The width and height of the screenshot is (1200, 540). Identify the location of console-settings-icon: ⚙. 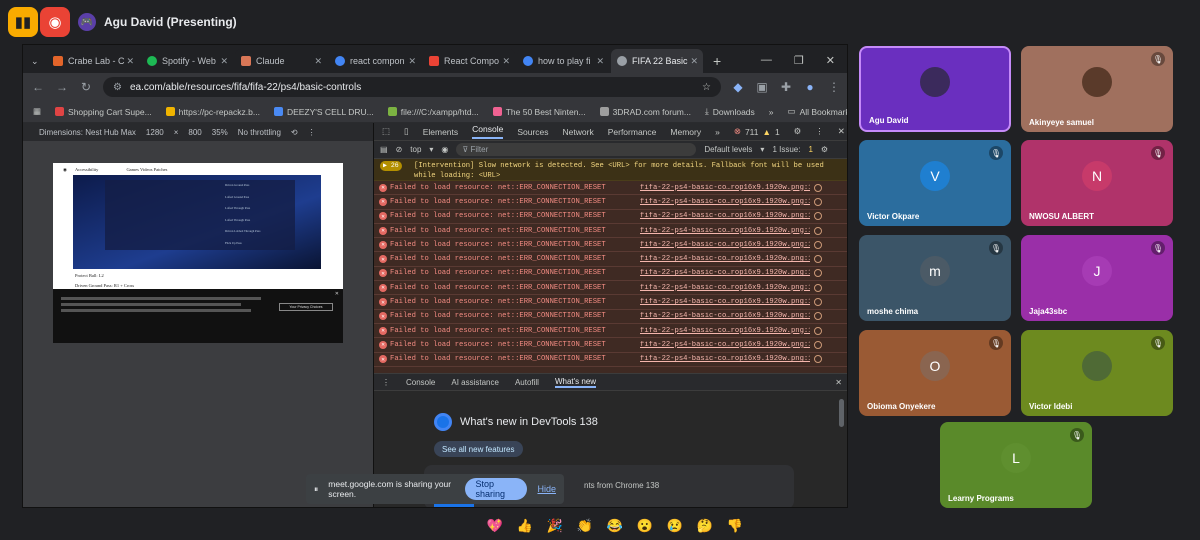
(824, 149).